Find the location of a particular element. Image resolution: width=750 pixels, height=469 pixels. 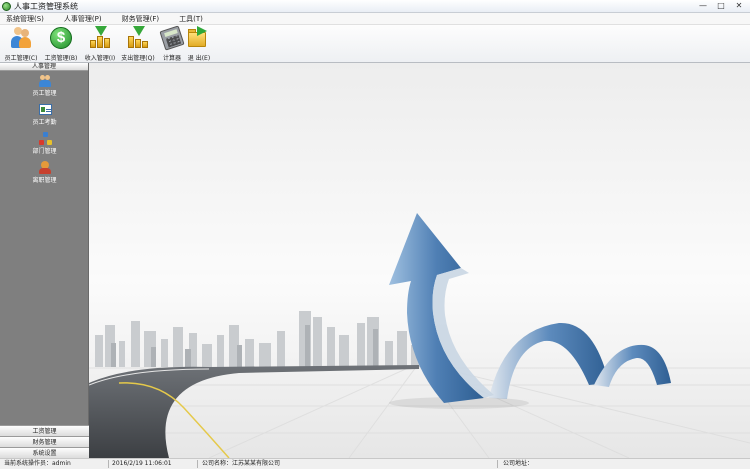

calculator-button: 计算器 is located at coordinates (172, 43).